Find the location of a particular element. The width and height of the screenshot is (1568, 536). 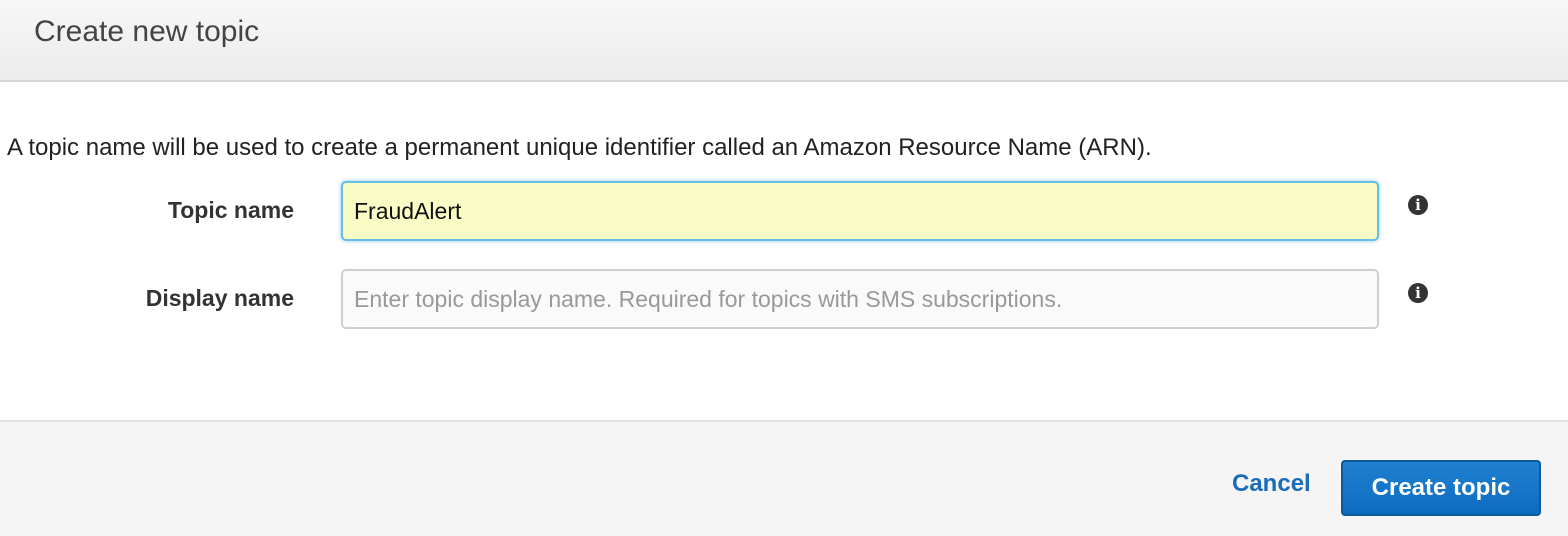

topic-name-label: Topic name is located at coordinates (230, 210).